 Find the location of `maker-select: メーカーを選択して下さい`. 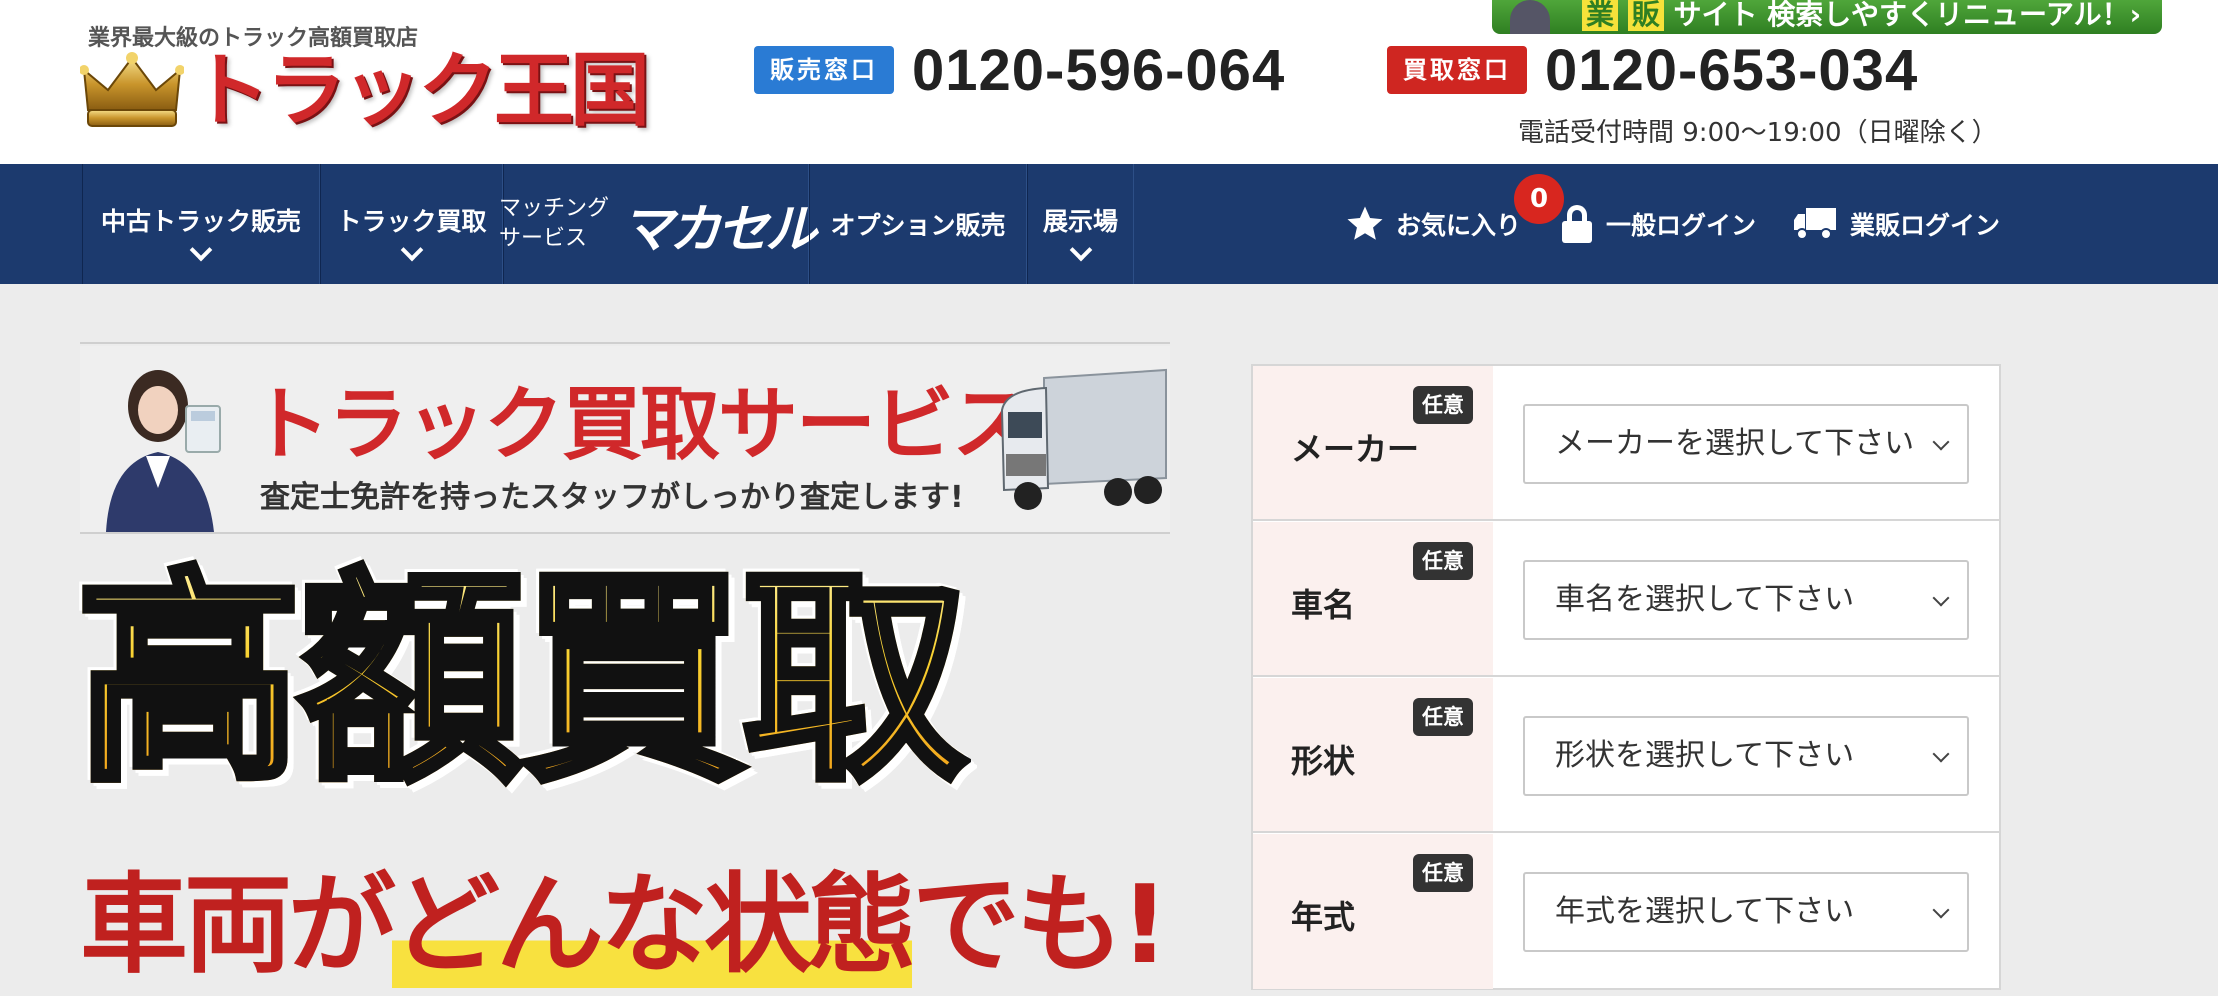

maker-select: メーカーを選択して下さい is located at coordinates (1746, 444).